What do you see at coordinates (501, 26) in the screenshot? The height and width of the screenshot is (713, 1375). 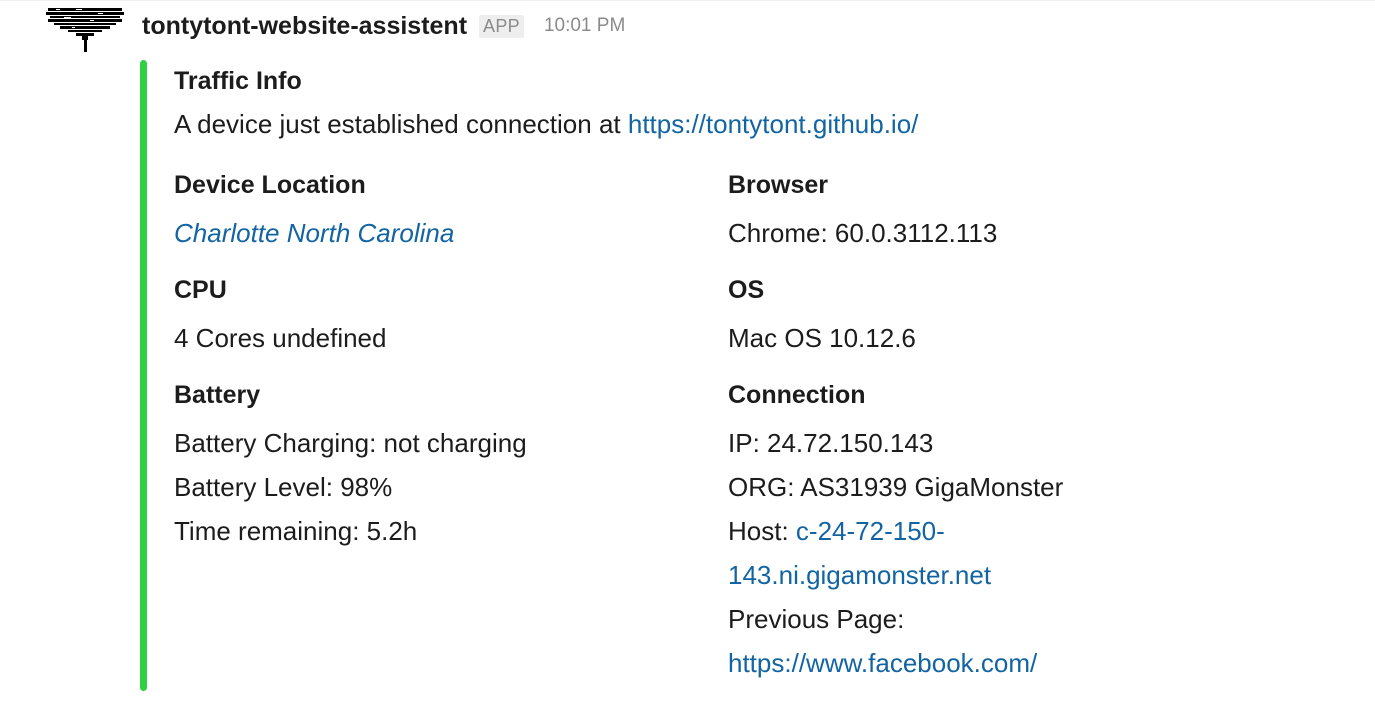 I see `app-badge: APP` at bounding box center [501, 26].